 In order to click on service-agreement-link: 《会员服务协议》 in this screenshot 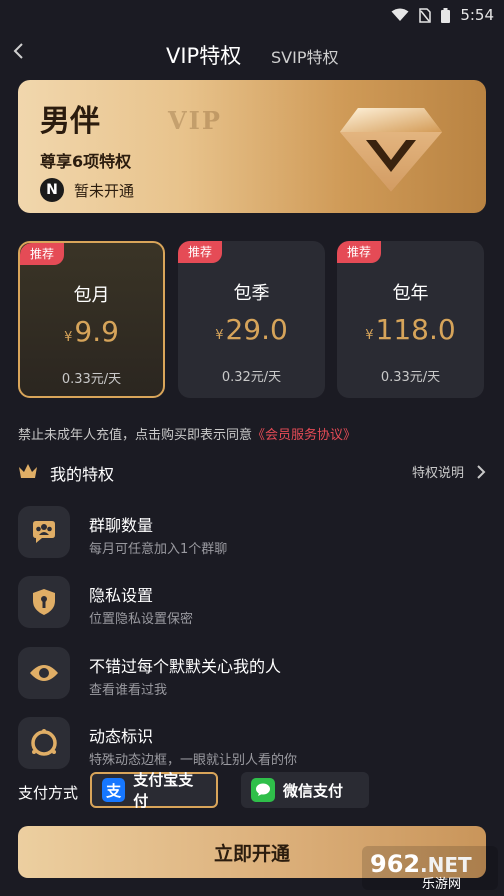, I will do `click(304, 435)`.